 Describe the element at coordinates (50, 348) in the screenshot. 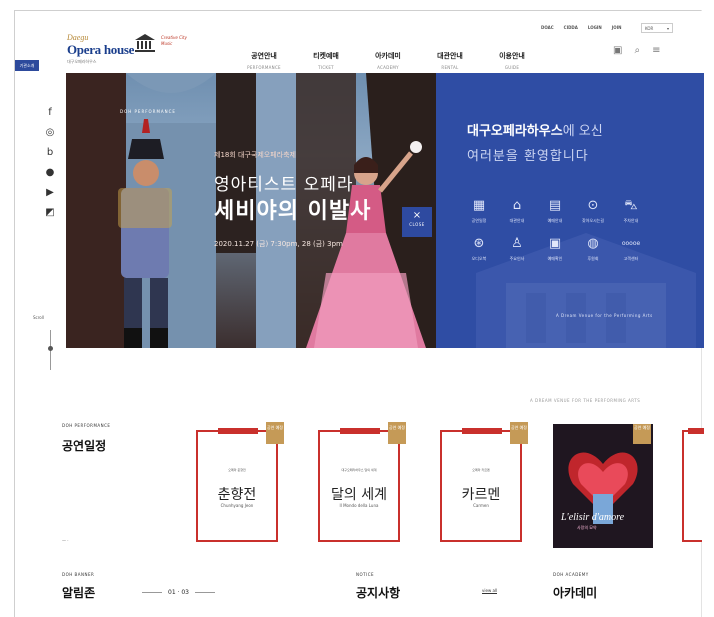

I see `scroll-indicator` at that location.